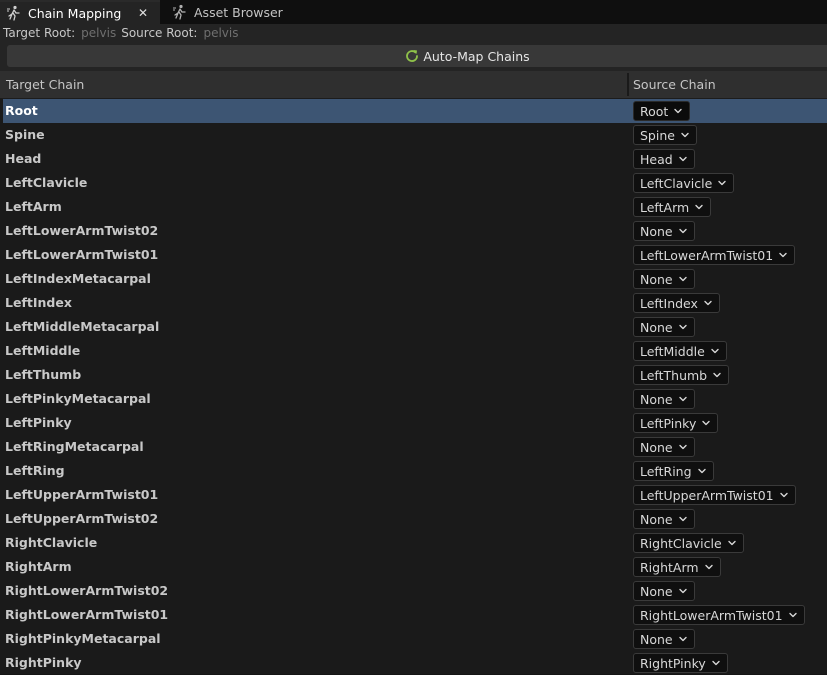 This screenshot has width=827, height=675. What do you see at coordinates (673, 663) in the screenshot?
I see `source-chain-value: RightPinky` at bounding box center [673, 663].